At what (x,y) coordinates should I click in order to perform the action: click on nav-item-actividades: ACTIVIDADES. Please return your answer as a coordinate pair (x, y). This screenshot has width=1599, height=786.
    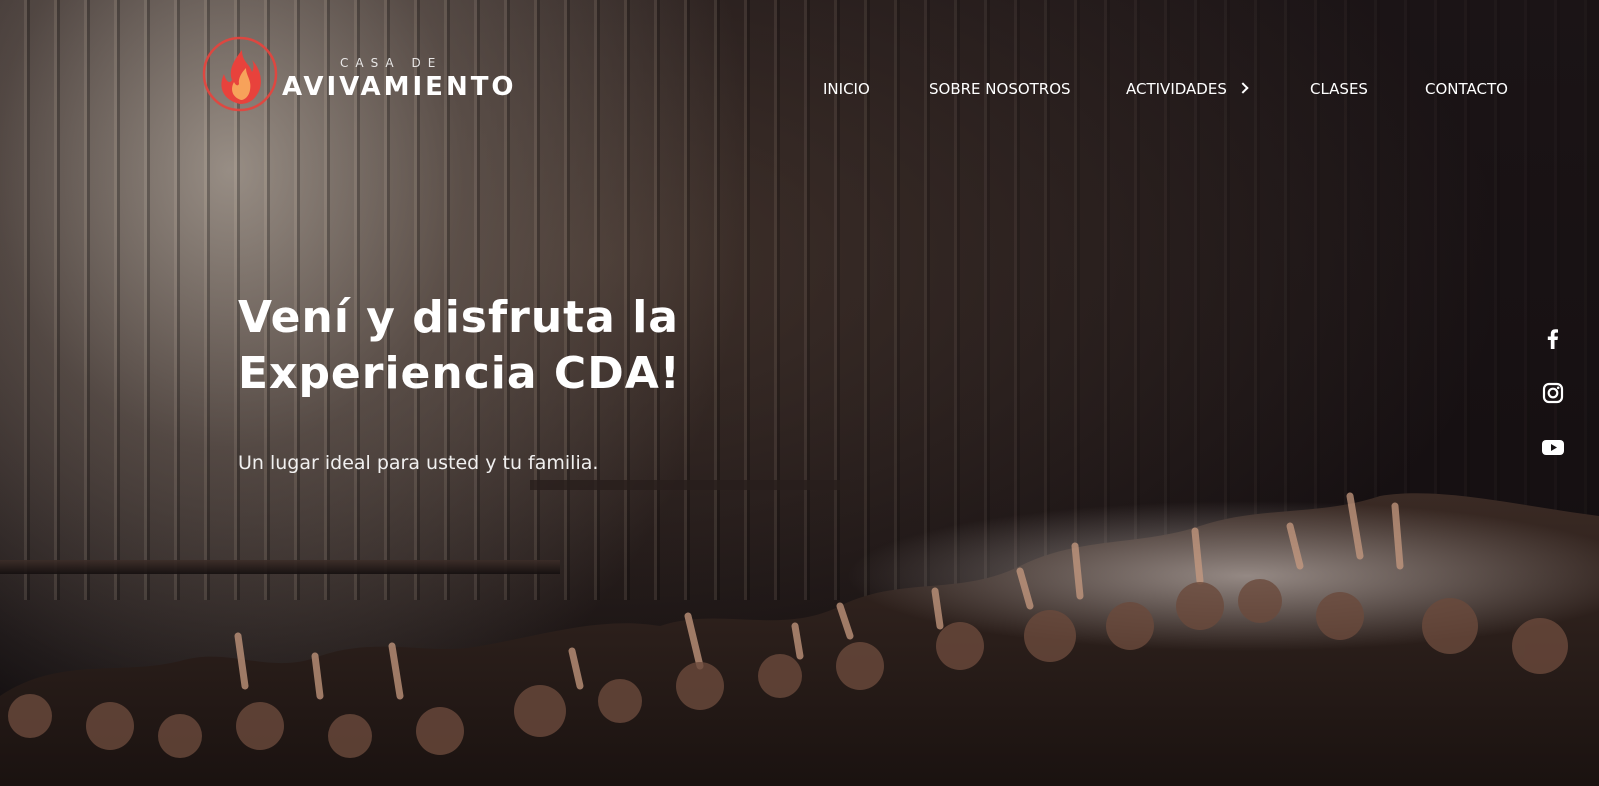
    Looking at the image, I should click on (1187, 89).